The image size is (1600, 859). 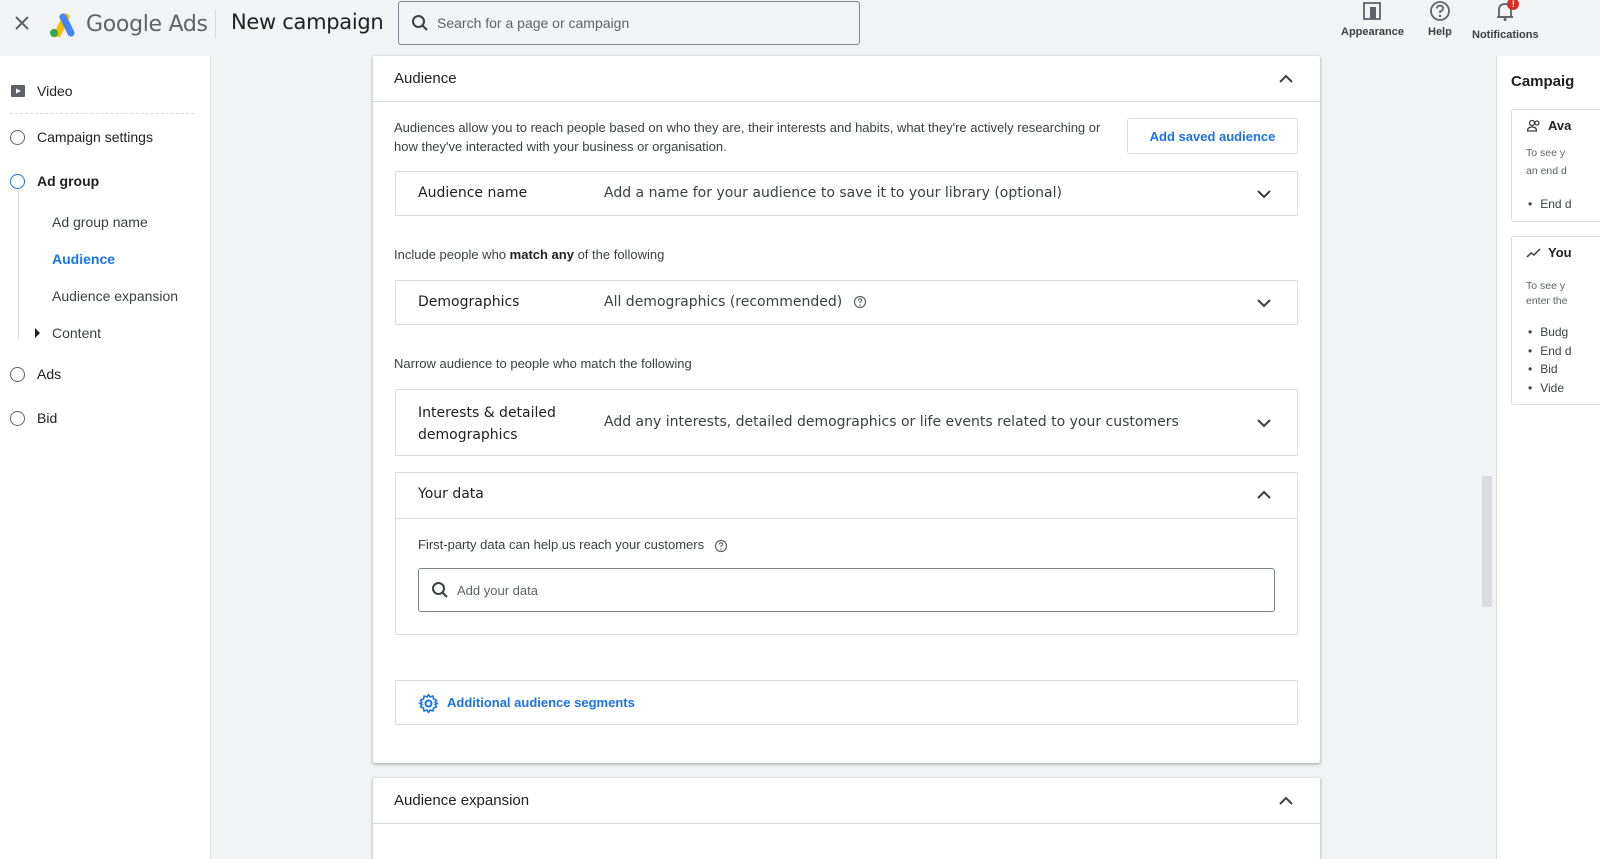 I want to click on top-bar: Google Ads New campaign Appearance Help, so click(x=800, y=24).